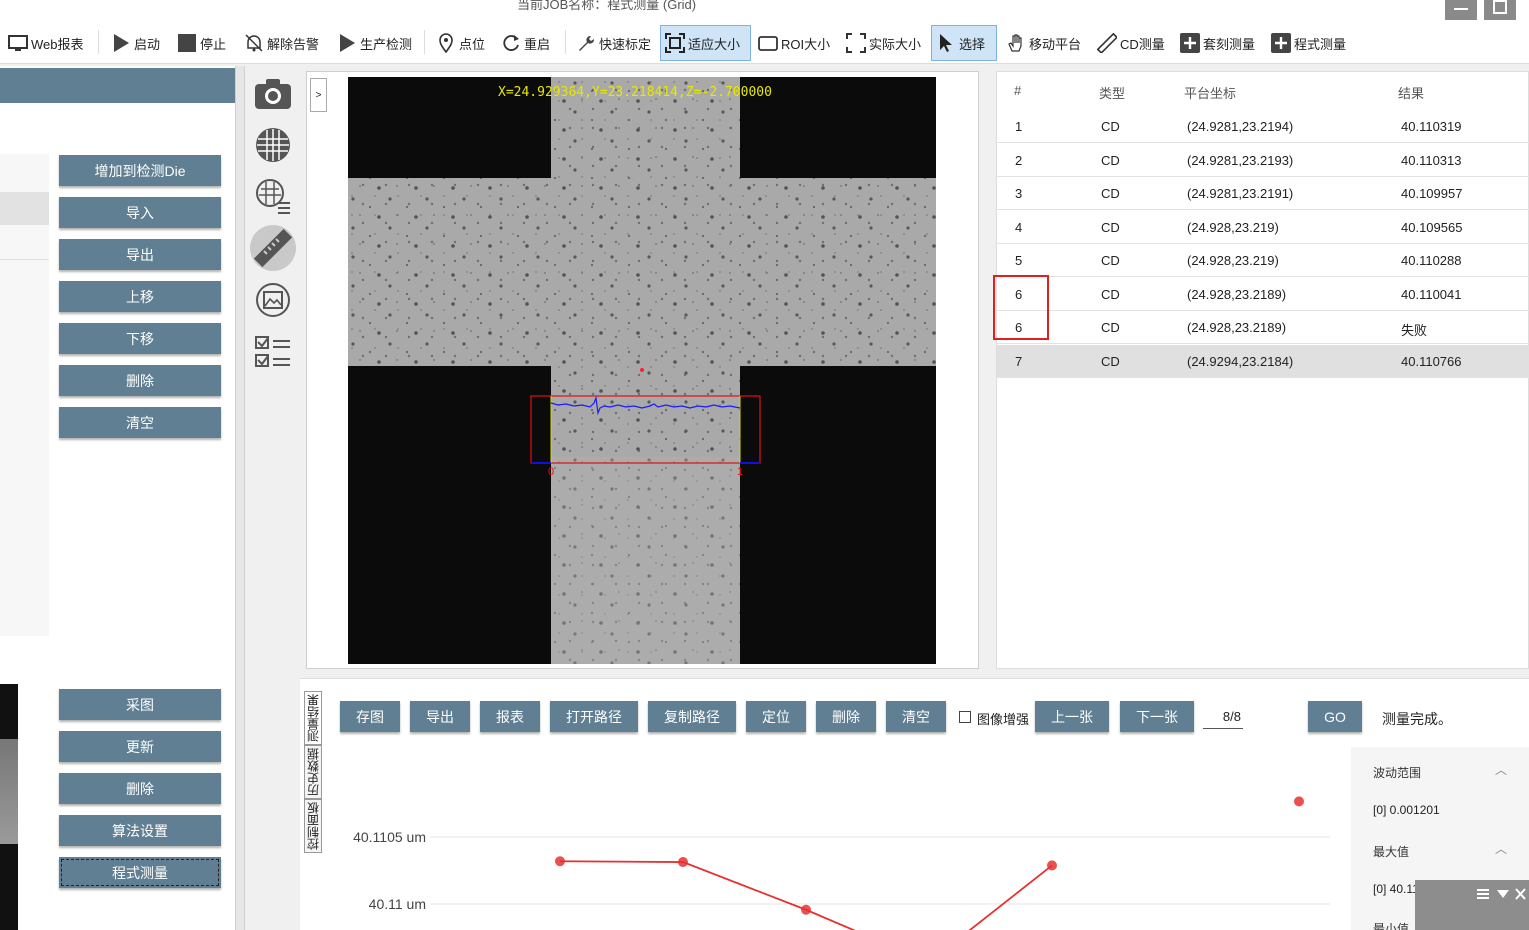 This screenshot has height=930, width=1529. Describe the element at coordinates (140, 170) in the screenshot. I see `add-to-inspection-die-button: 增加到检测Die` at that location.